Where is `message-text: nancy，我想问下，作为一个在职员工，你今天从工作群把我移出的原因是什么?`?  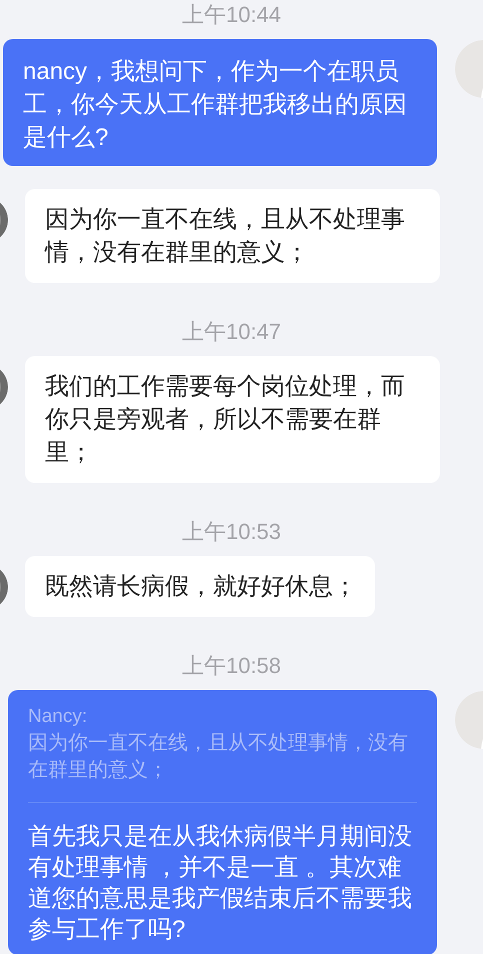
message-text: nancy，我想问下，作为一个在职员工，你今天从工作群把我移出的原因是什么? is located at coordinates (215, 105).